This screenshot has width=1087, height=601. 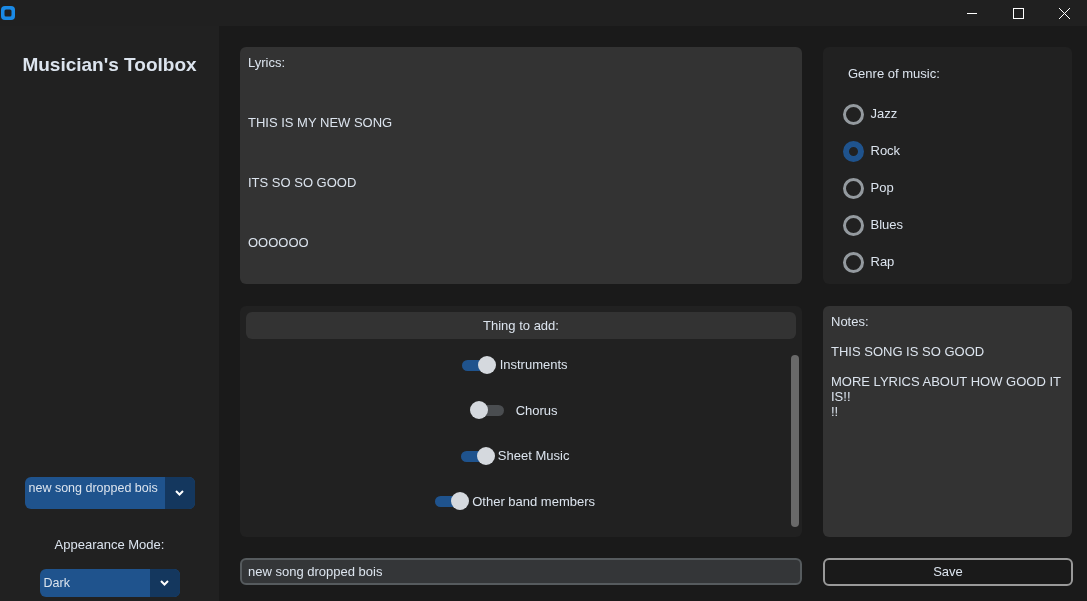 What do you see at coordinates (109, 492) in the screenshot?
I see `dropdown-menu: new song dropped bois` at bounding box center [109, 492].